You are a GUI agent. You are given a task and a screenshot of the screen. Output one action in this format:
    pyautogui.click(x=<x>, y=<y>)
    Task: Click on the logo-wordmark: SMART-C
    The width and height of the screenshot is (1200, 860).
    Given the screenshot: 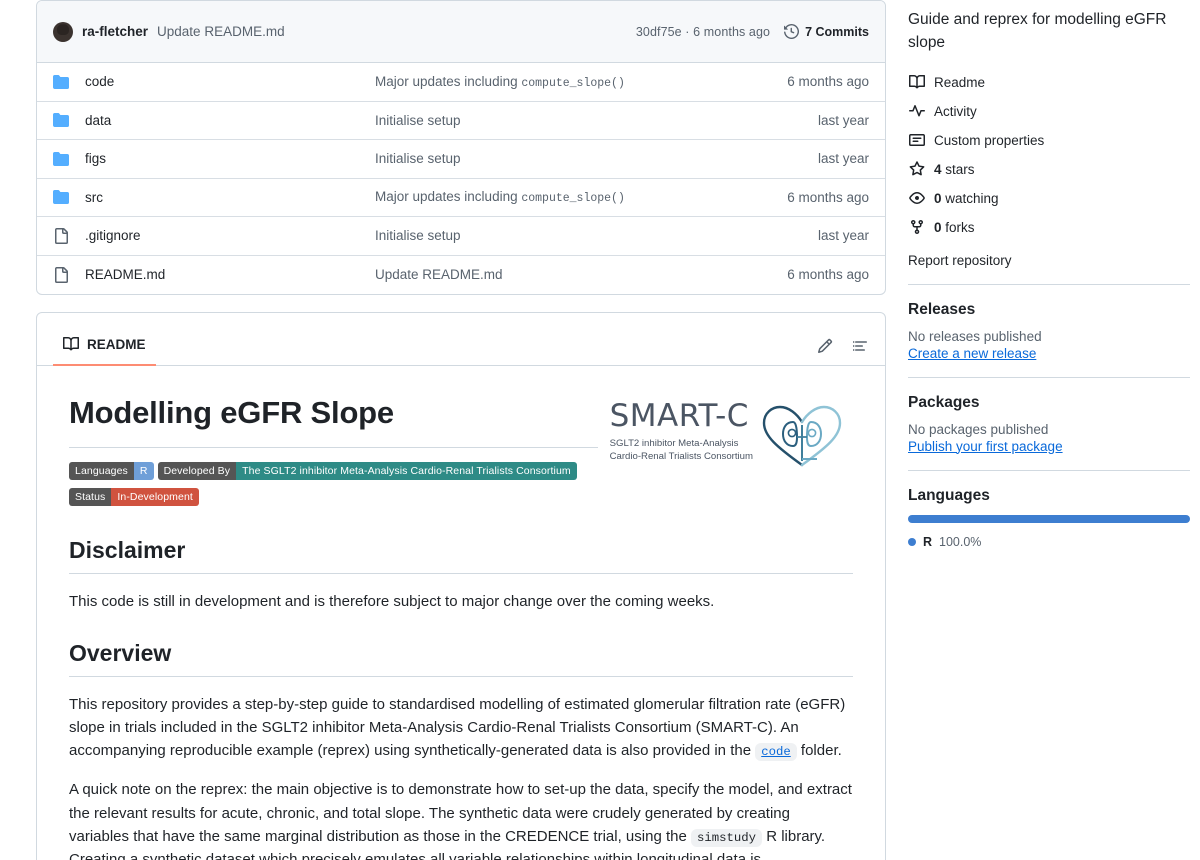 What is the action you would take?
    pyautogui.click(x=679, y=416)
    